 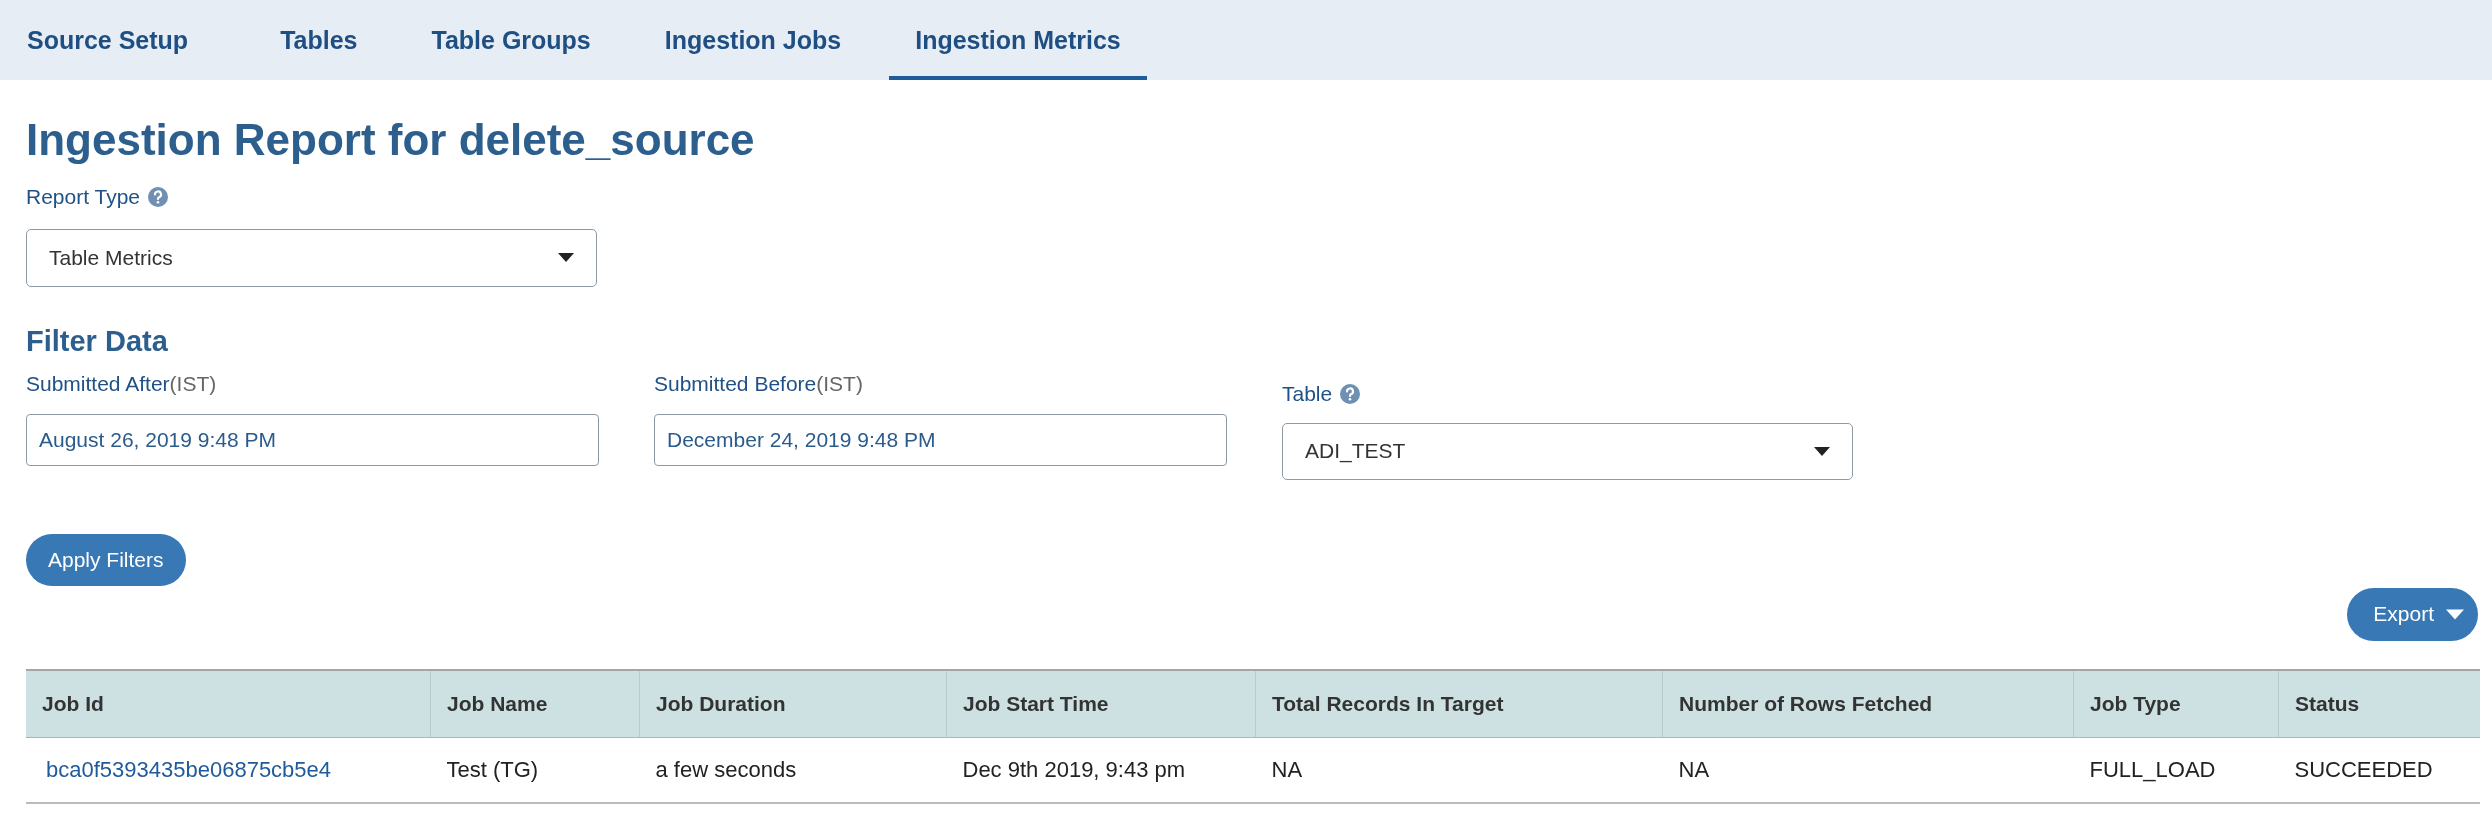 What do you see at coordinates (98, 383) in the screenshot?
I see `field-label: Submitted After` at bounding box center [98, 383].